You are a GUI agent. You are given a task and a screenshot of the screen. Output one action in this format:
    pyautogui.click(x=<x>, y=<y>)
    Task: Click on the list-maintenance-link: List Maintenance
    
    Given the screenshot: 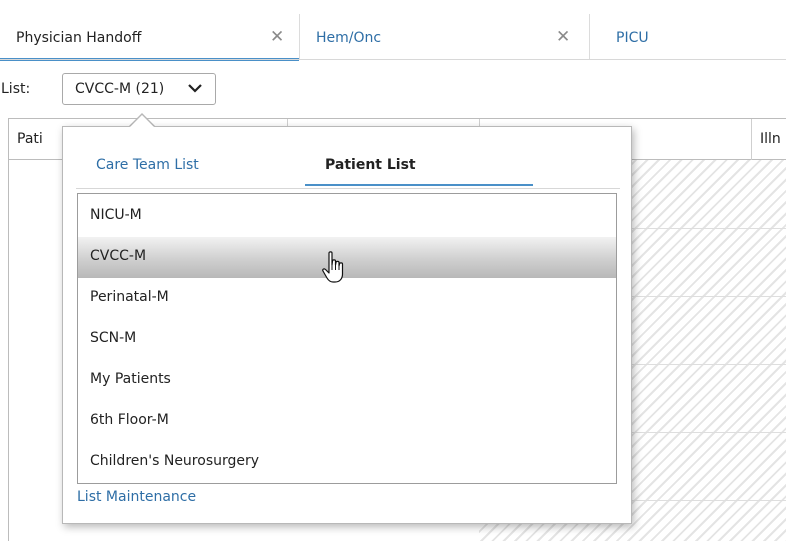 What is the action you would take?
    pyautogui.click(x=136, y=497)
    